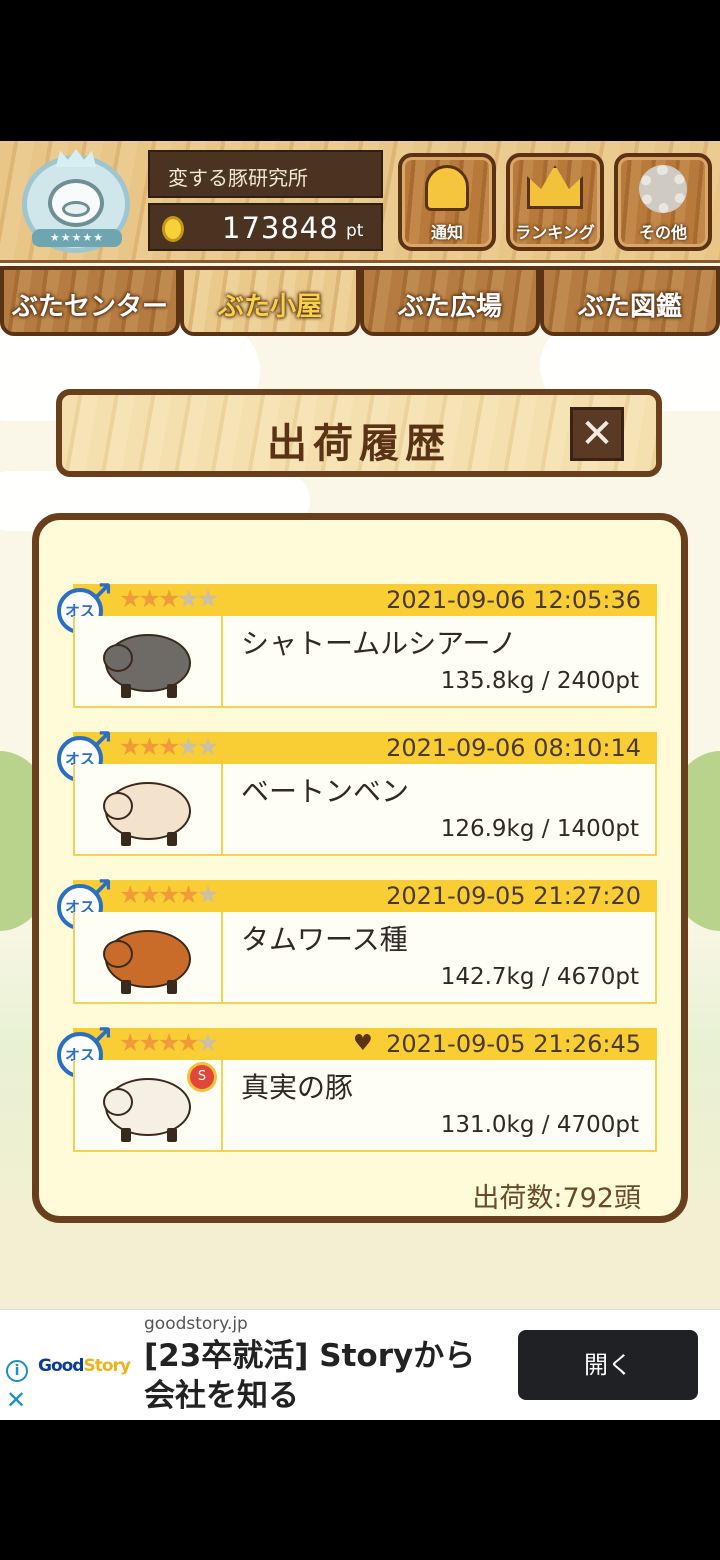 This screenshot has height=1560, width=720. Describe the element at coordinates (663, 189) in the screenshot. I see `gear-icon` at that location.